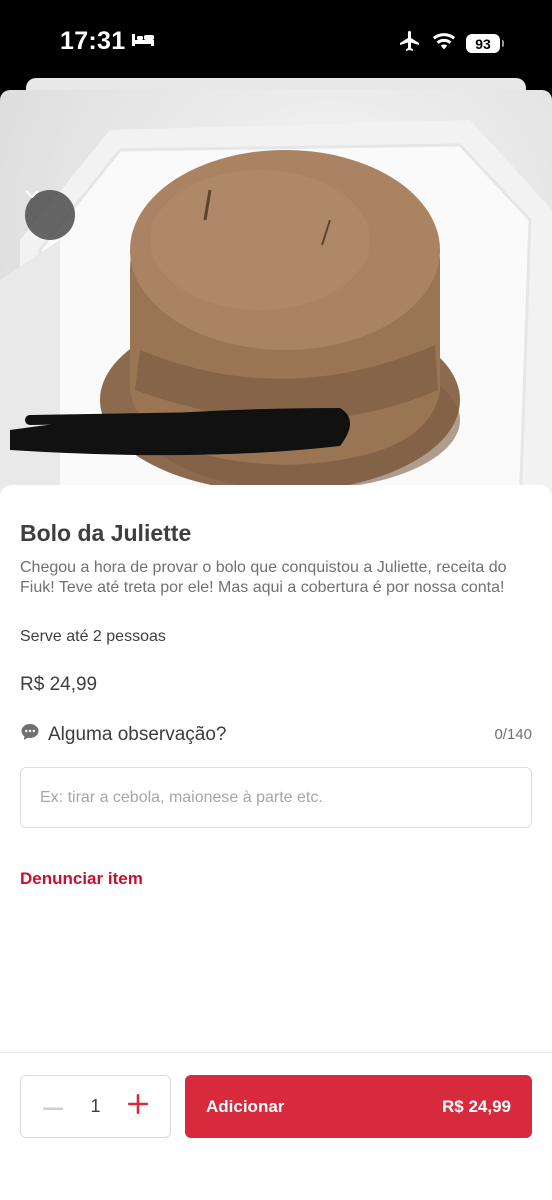  What do you see at coordinates (245, 1106) in the screenshot?
I see `add-button-label: Adicionar` at bounding box center [245, 1106].